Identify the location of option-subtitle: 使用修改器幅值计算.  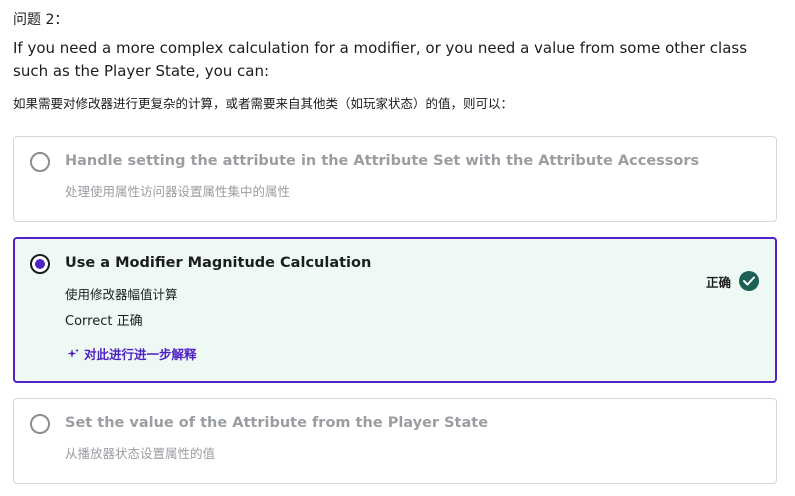
(121, 294).